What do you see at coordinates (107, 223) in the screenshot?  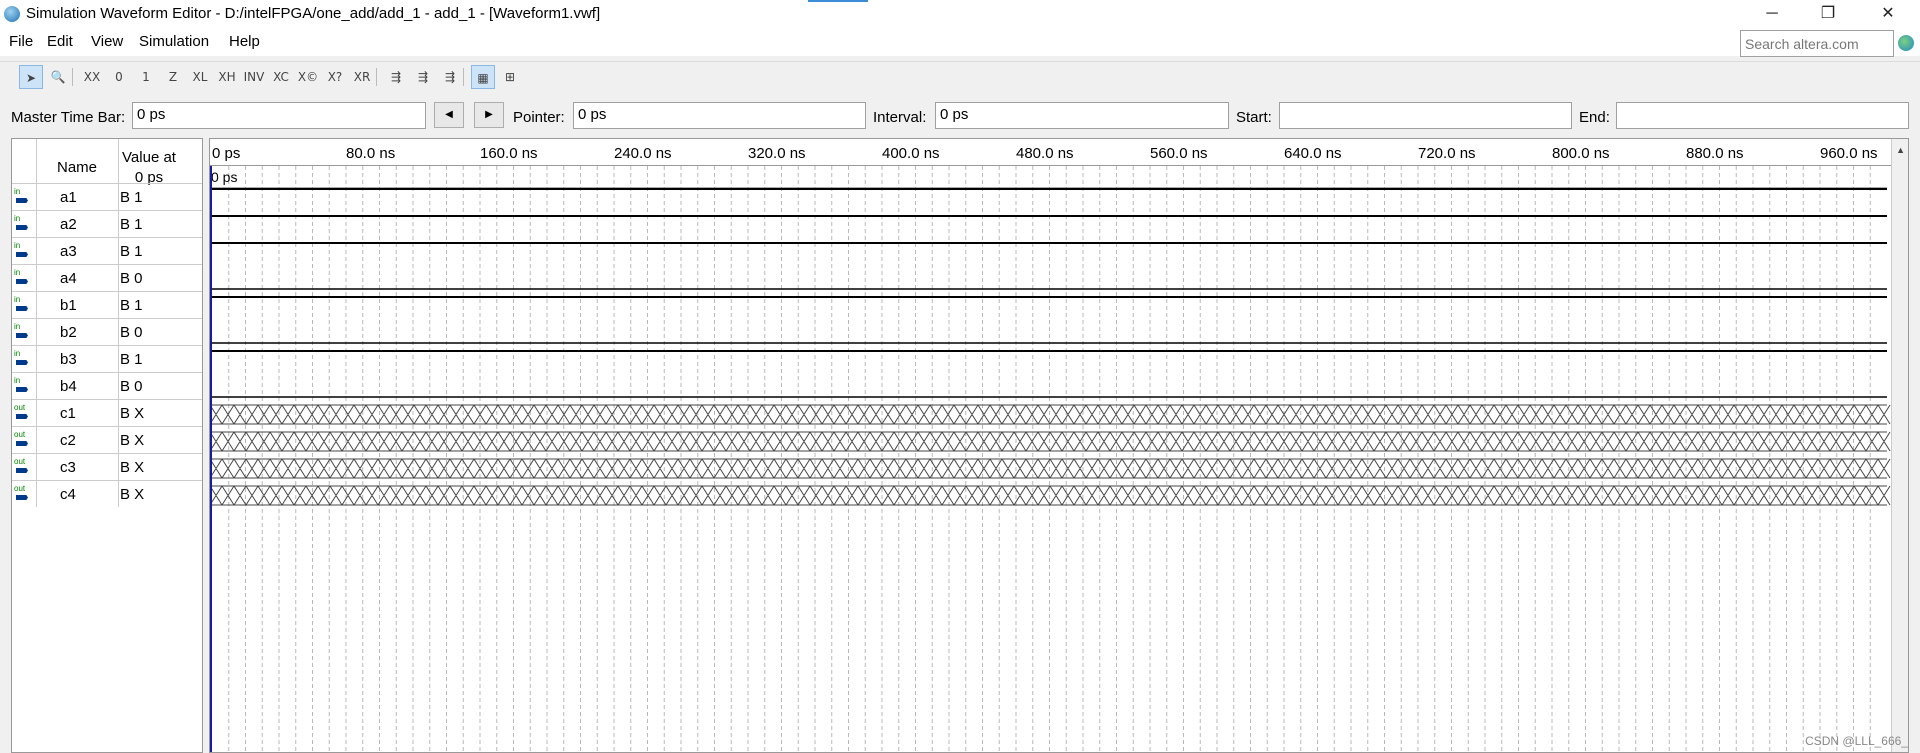 I see `signal-row: in a2 B 1` at bounding box center [107, 223].